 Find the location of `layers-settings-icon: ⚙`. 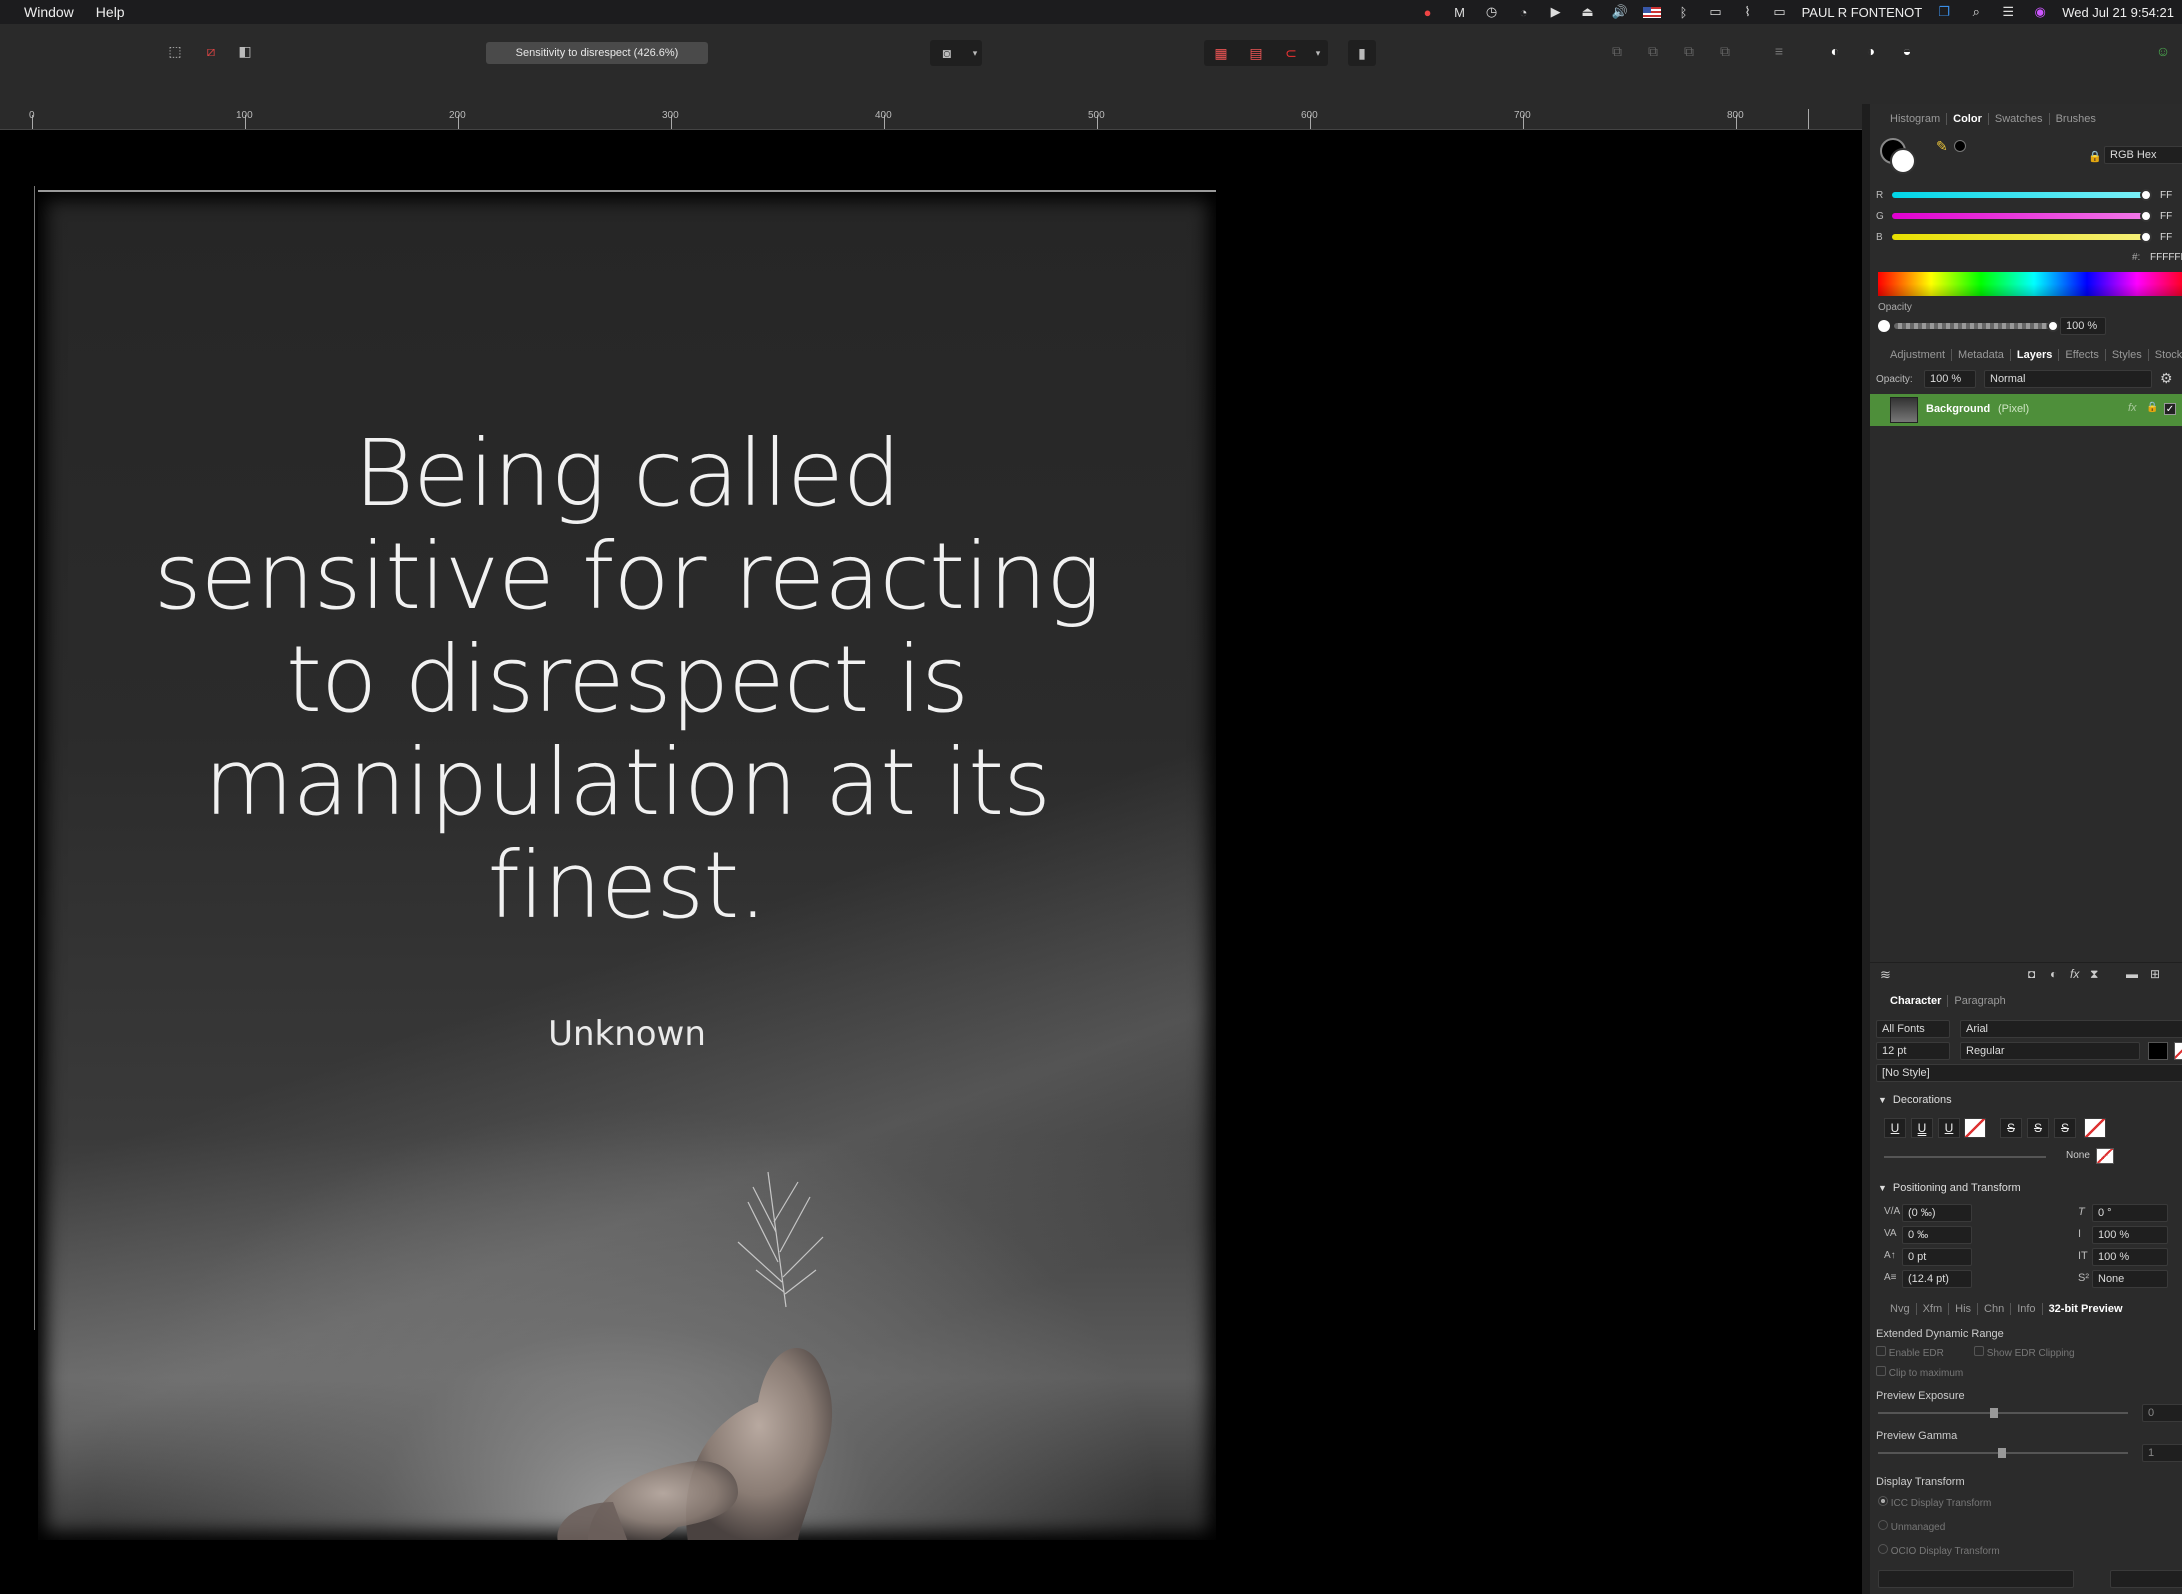

layers-settings-icon: ⚙ is located at coordinates (2166, 378).